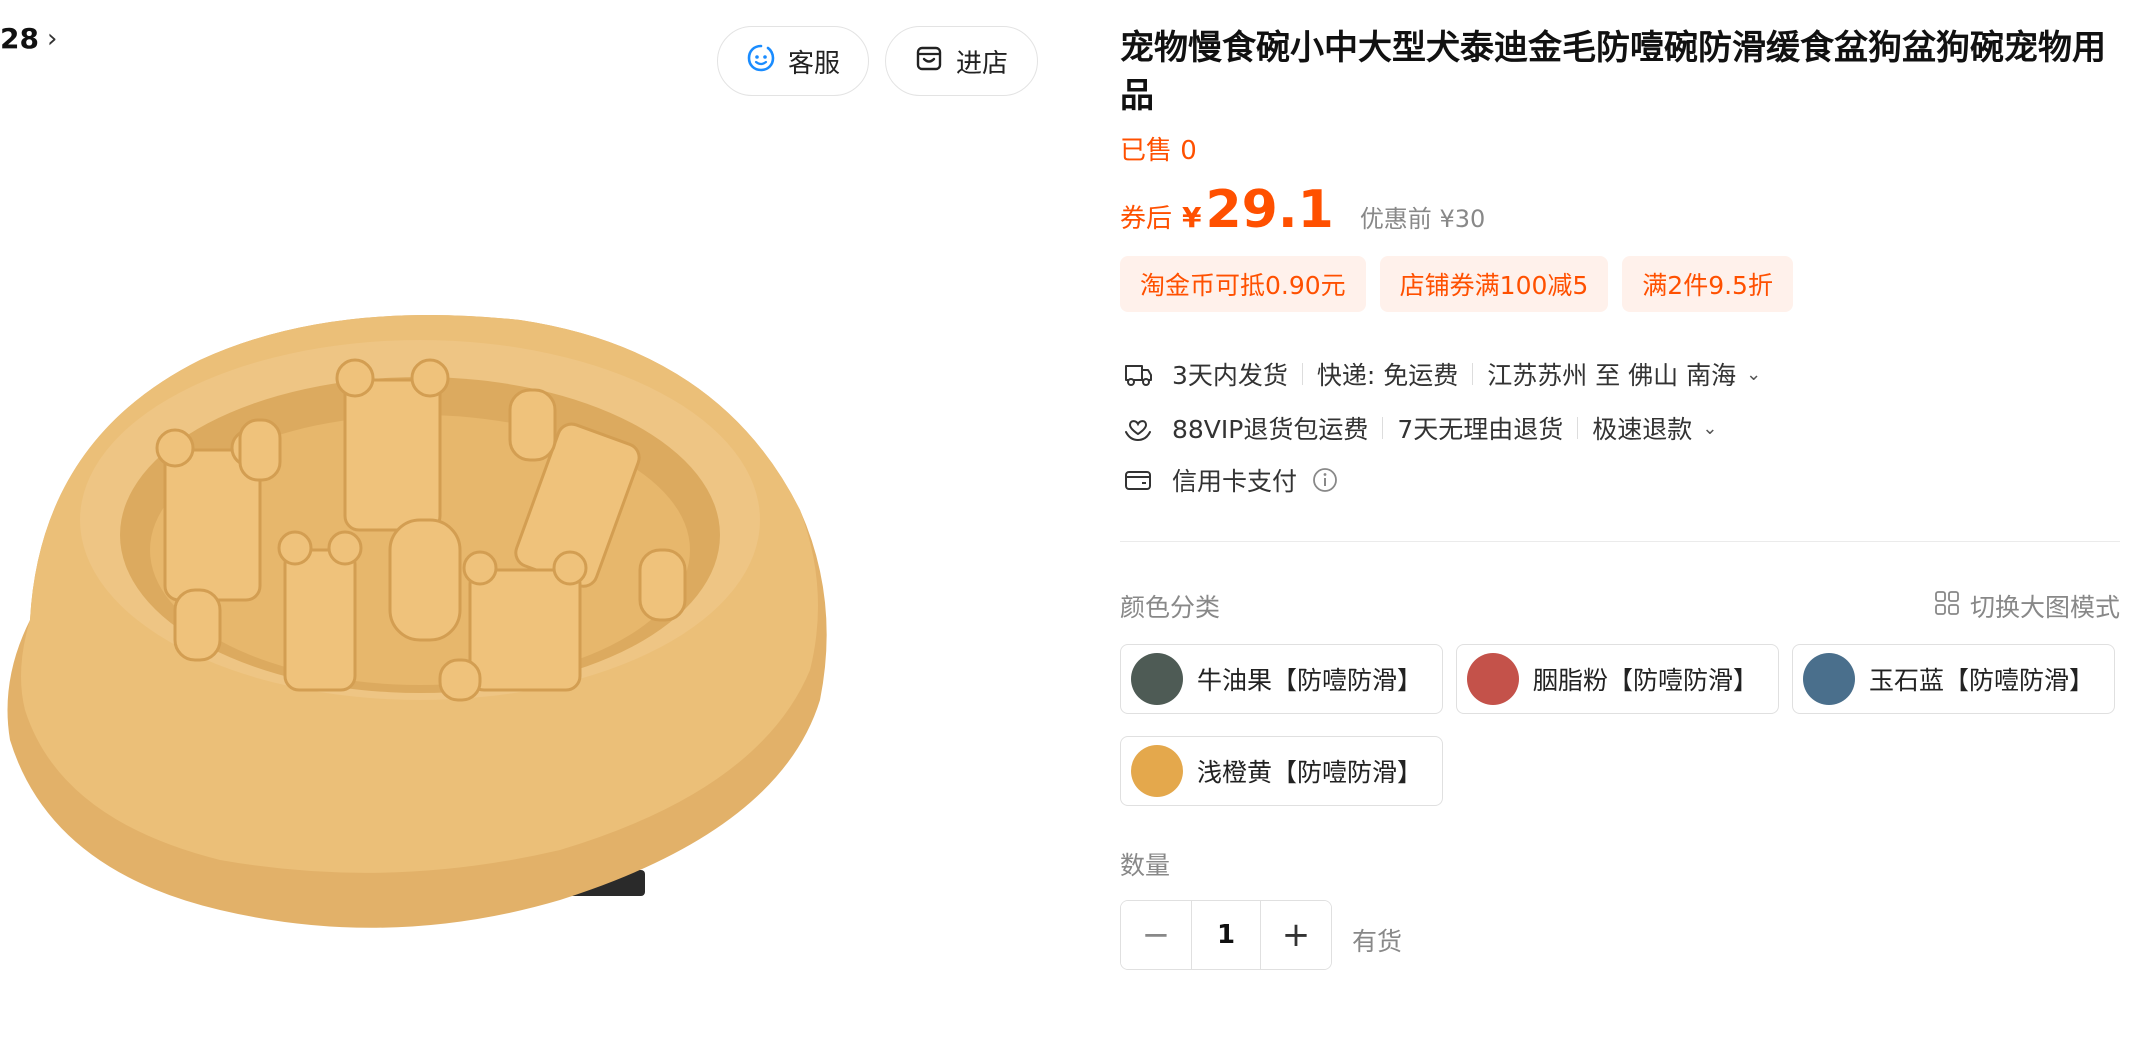 The image size is (2137, 1057). What do you see at coordinates (1620, 541) in the screenshot?
I see `section-divider` at bounding box center [1620, 541].